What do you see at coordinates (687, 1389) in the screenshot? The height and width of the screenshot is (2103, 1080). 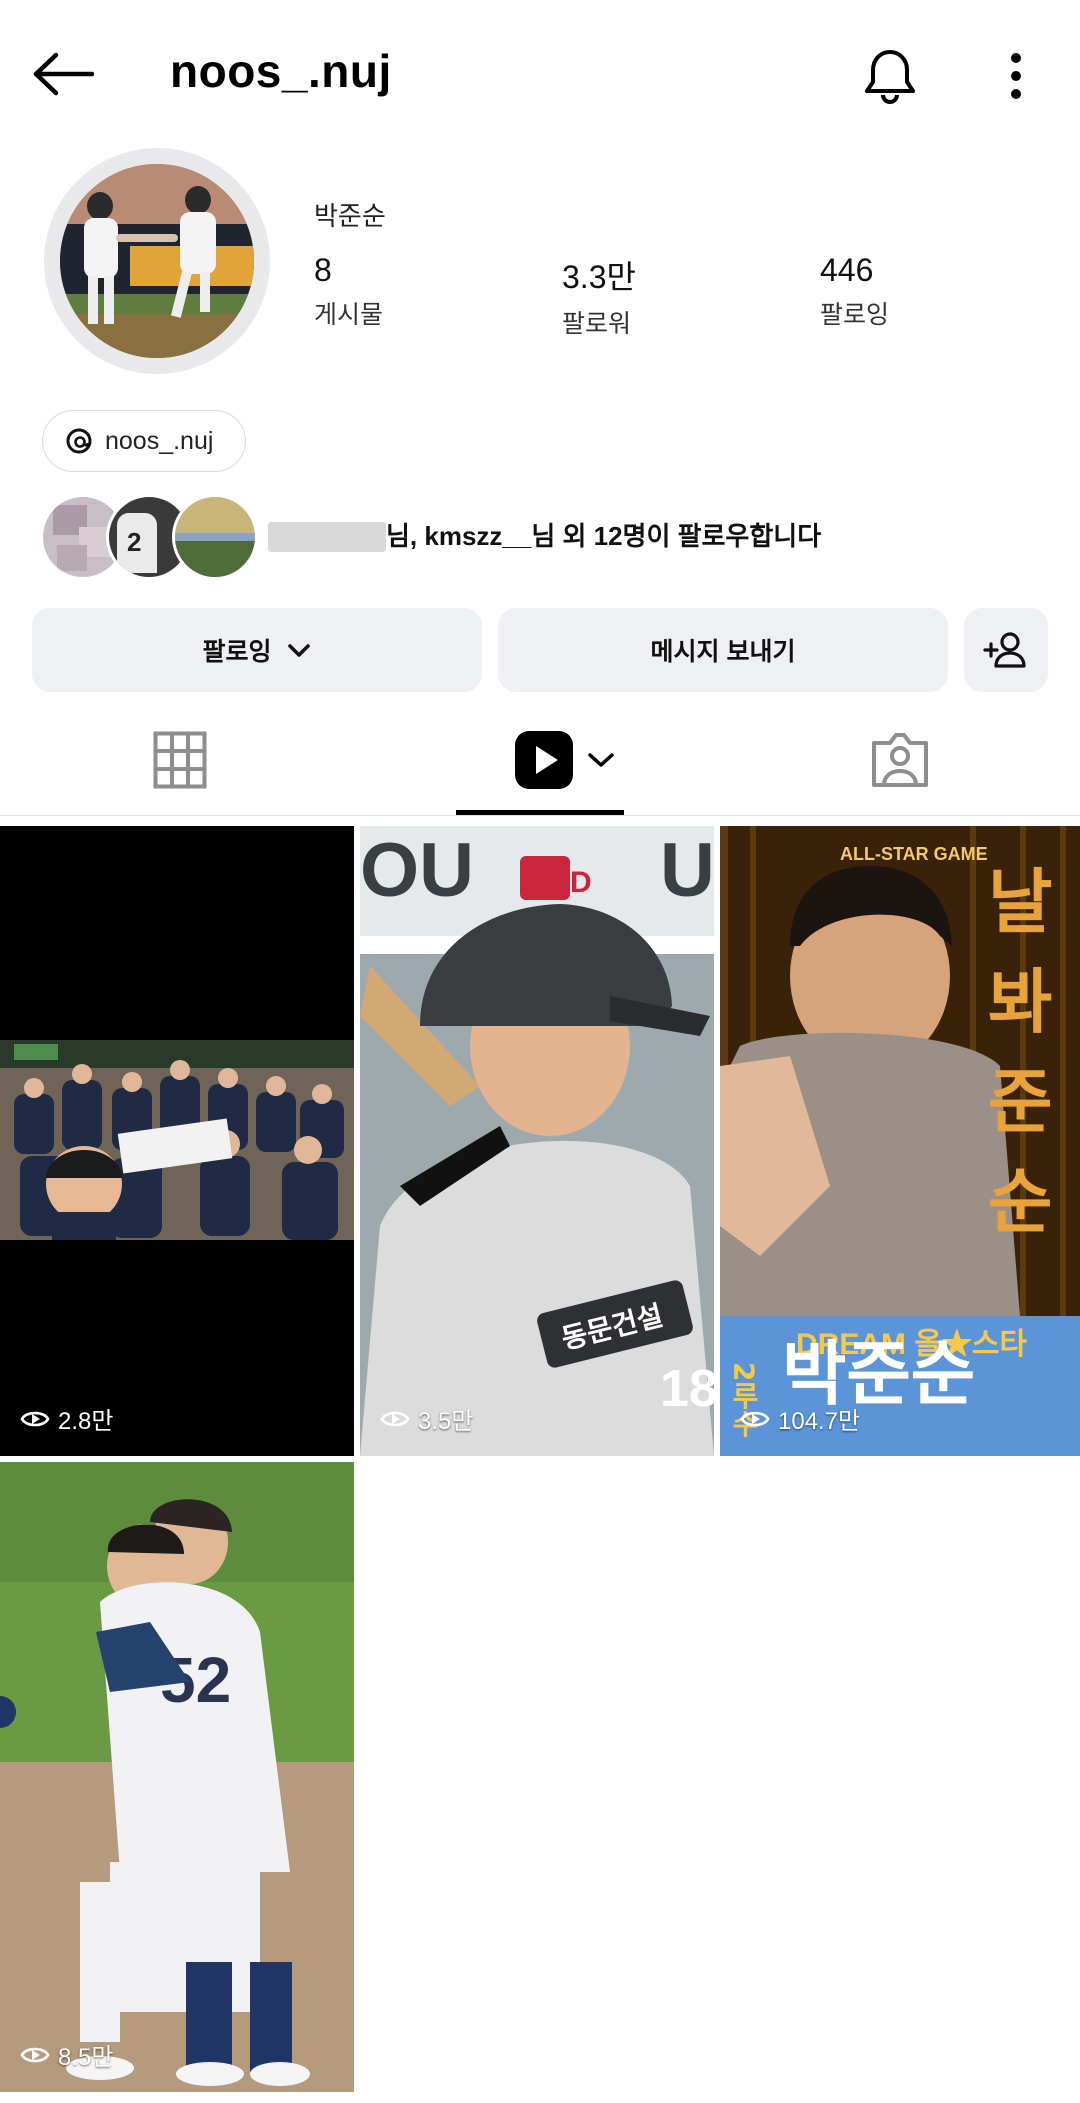 I see `jersey-number: 18` at bounding box center [687, 1389].